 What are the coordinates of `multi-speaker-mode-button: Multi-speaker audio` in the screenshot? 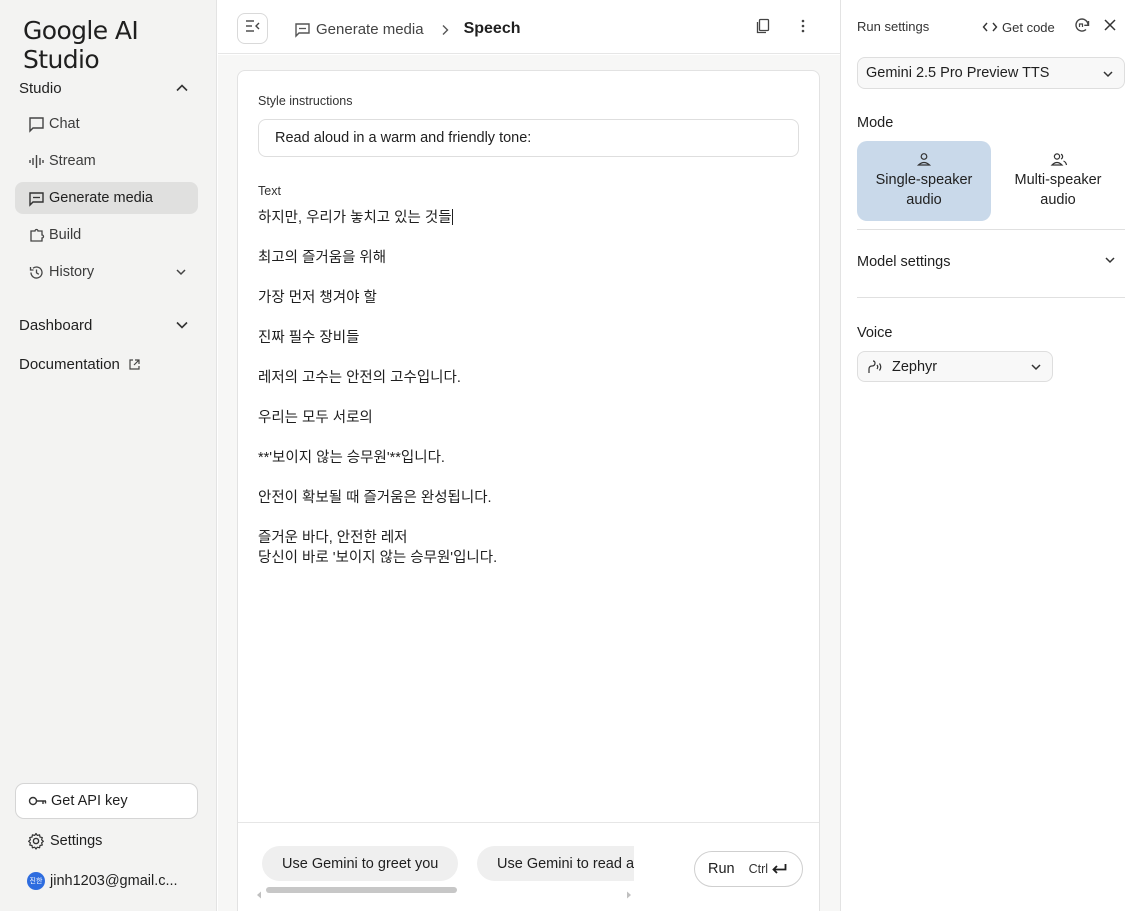 It's located at (1058, 181).